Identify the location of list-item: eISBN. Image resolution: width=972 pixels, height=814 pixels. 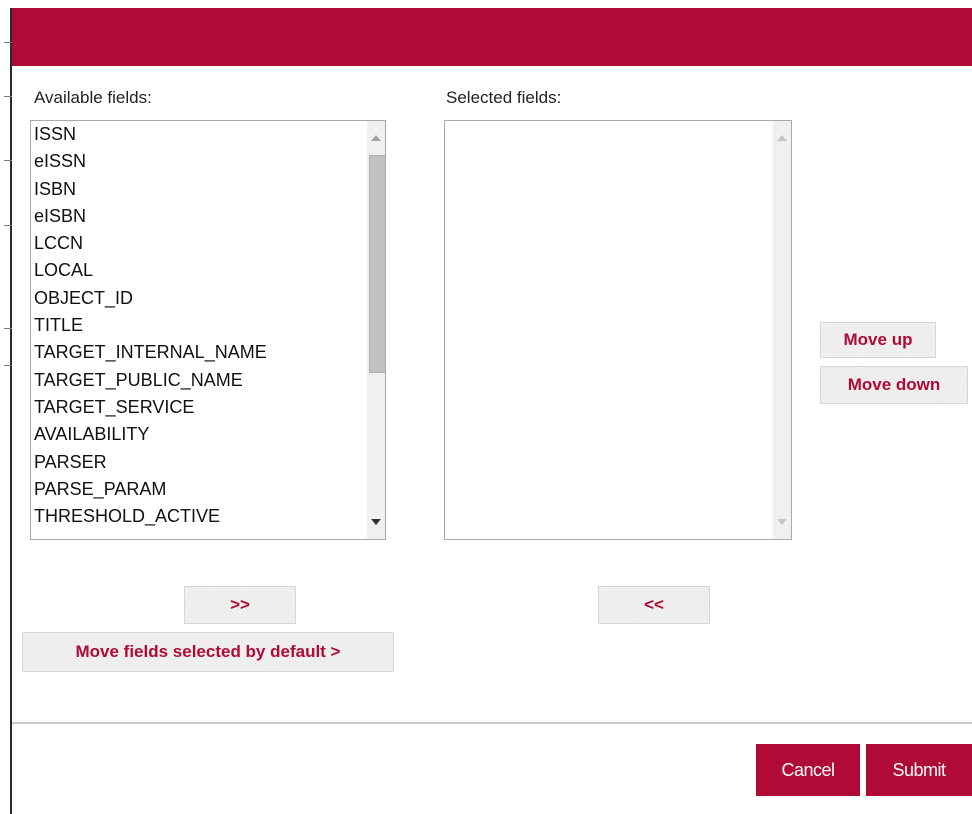
(199, 216).